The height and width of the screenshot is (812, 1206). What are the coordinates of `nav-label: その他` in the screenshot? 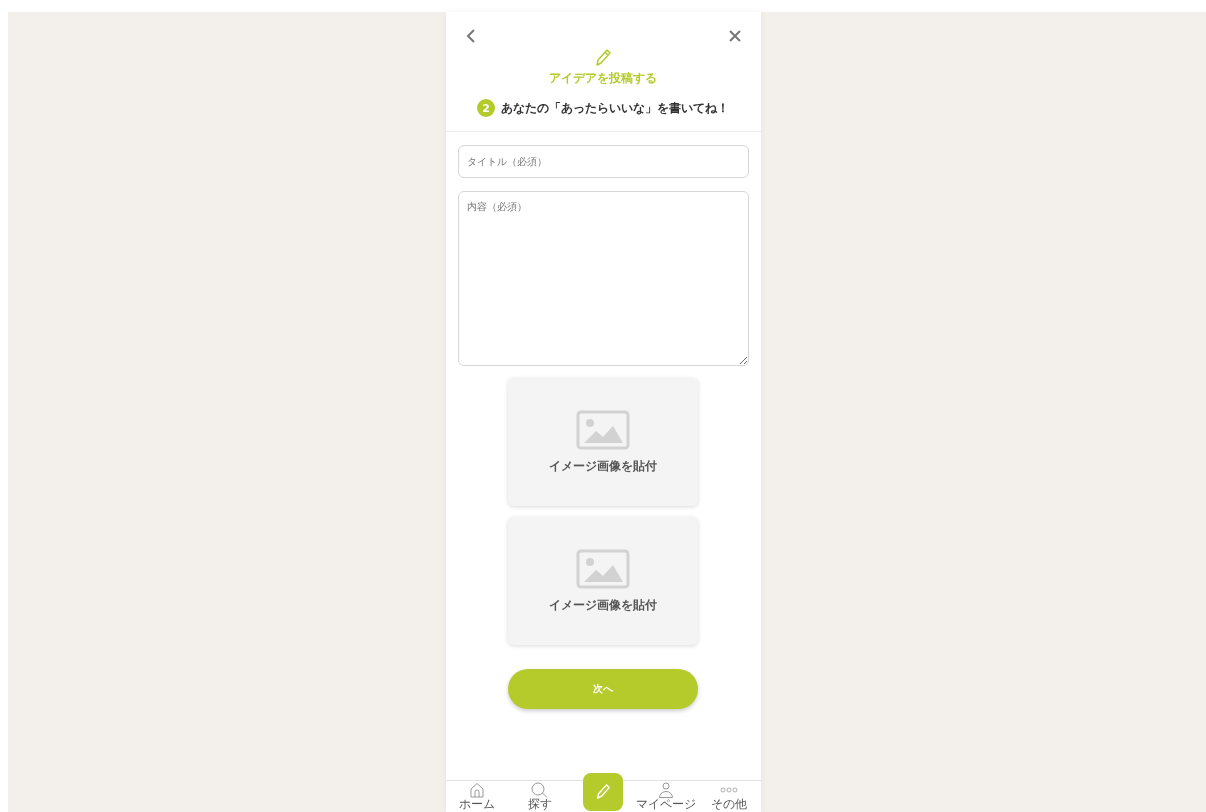 It's located at (729, 804).